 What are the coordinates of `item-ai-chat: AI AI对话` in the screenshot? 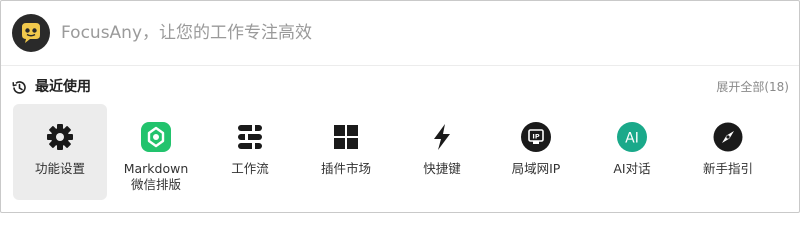 It's located at (632, 152).